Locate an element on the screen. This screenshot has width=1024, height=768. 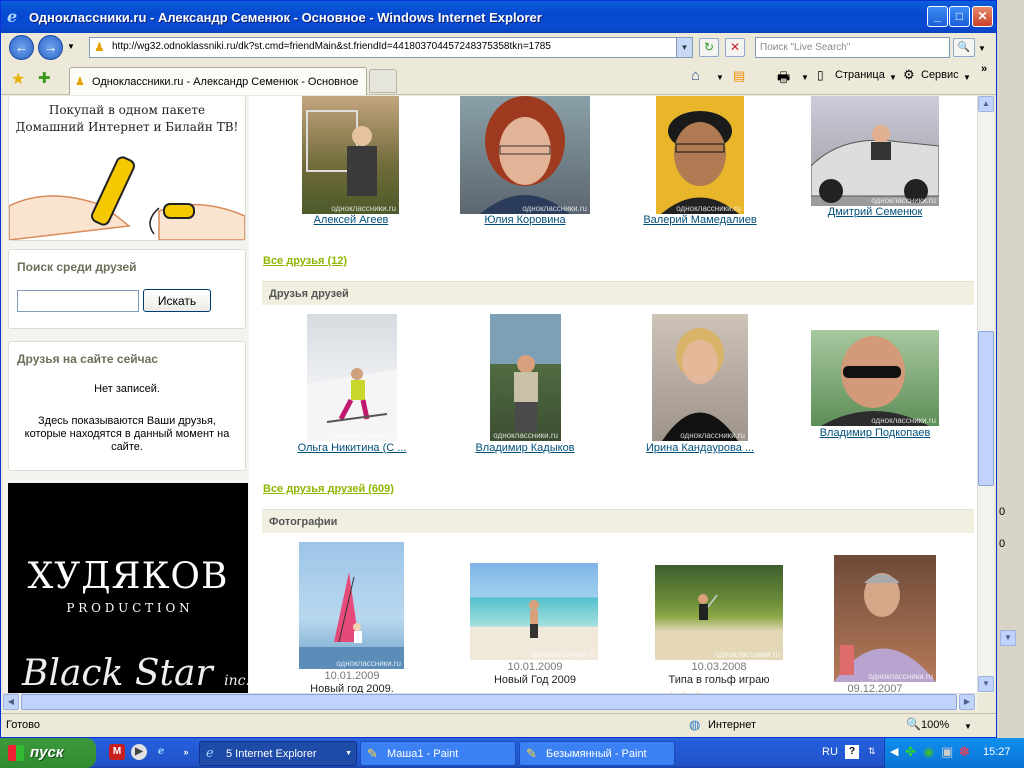
group-dropdown-icon: ▼ is located at coordinates (348, 753).